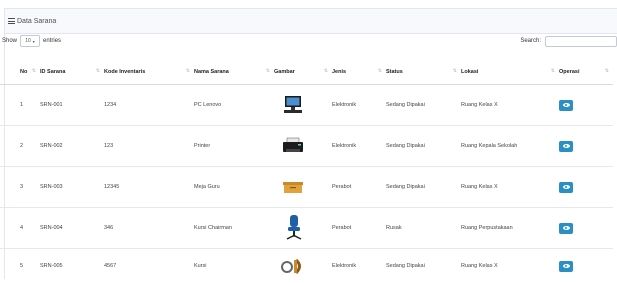 The width and height of the screenshot is (617, 283). What do you see at coordinates (20, 266) in the screenshot?
I see `cell-no: 5` at bounding box center [20, 266].